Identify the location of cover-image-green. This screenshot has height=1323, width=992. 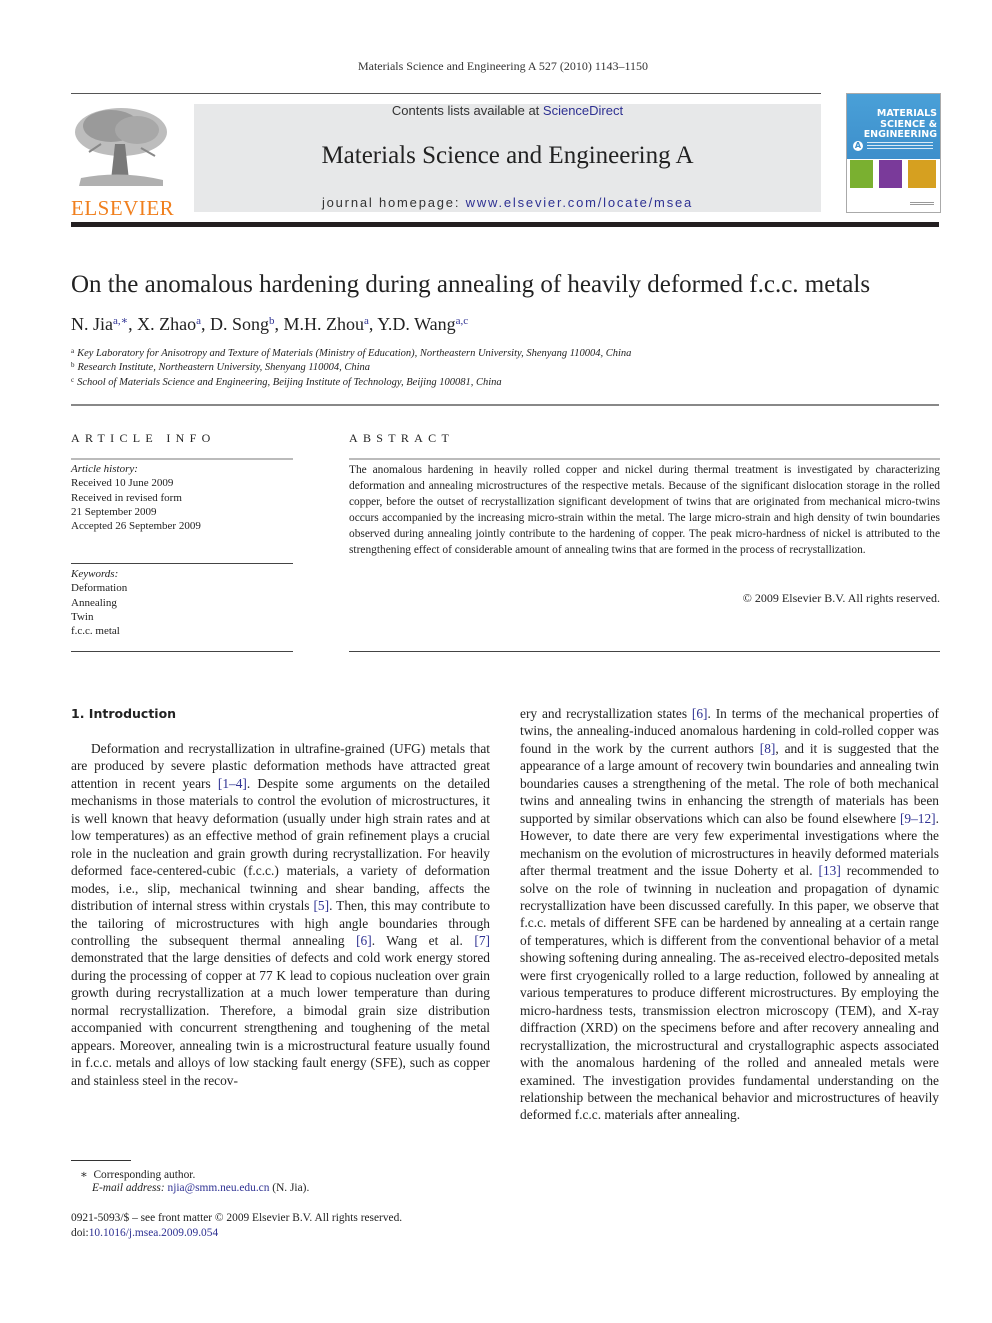
(861, 174).